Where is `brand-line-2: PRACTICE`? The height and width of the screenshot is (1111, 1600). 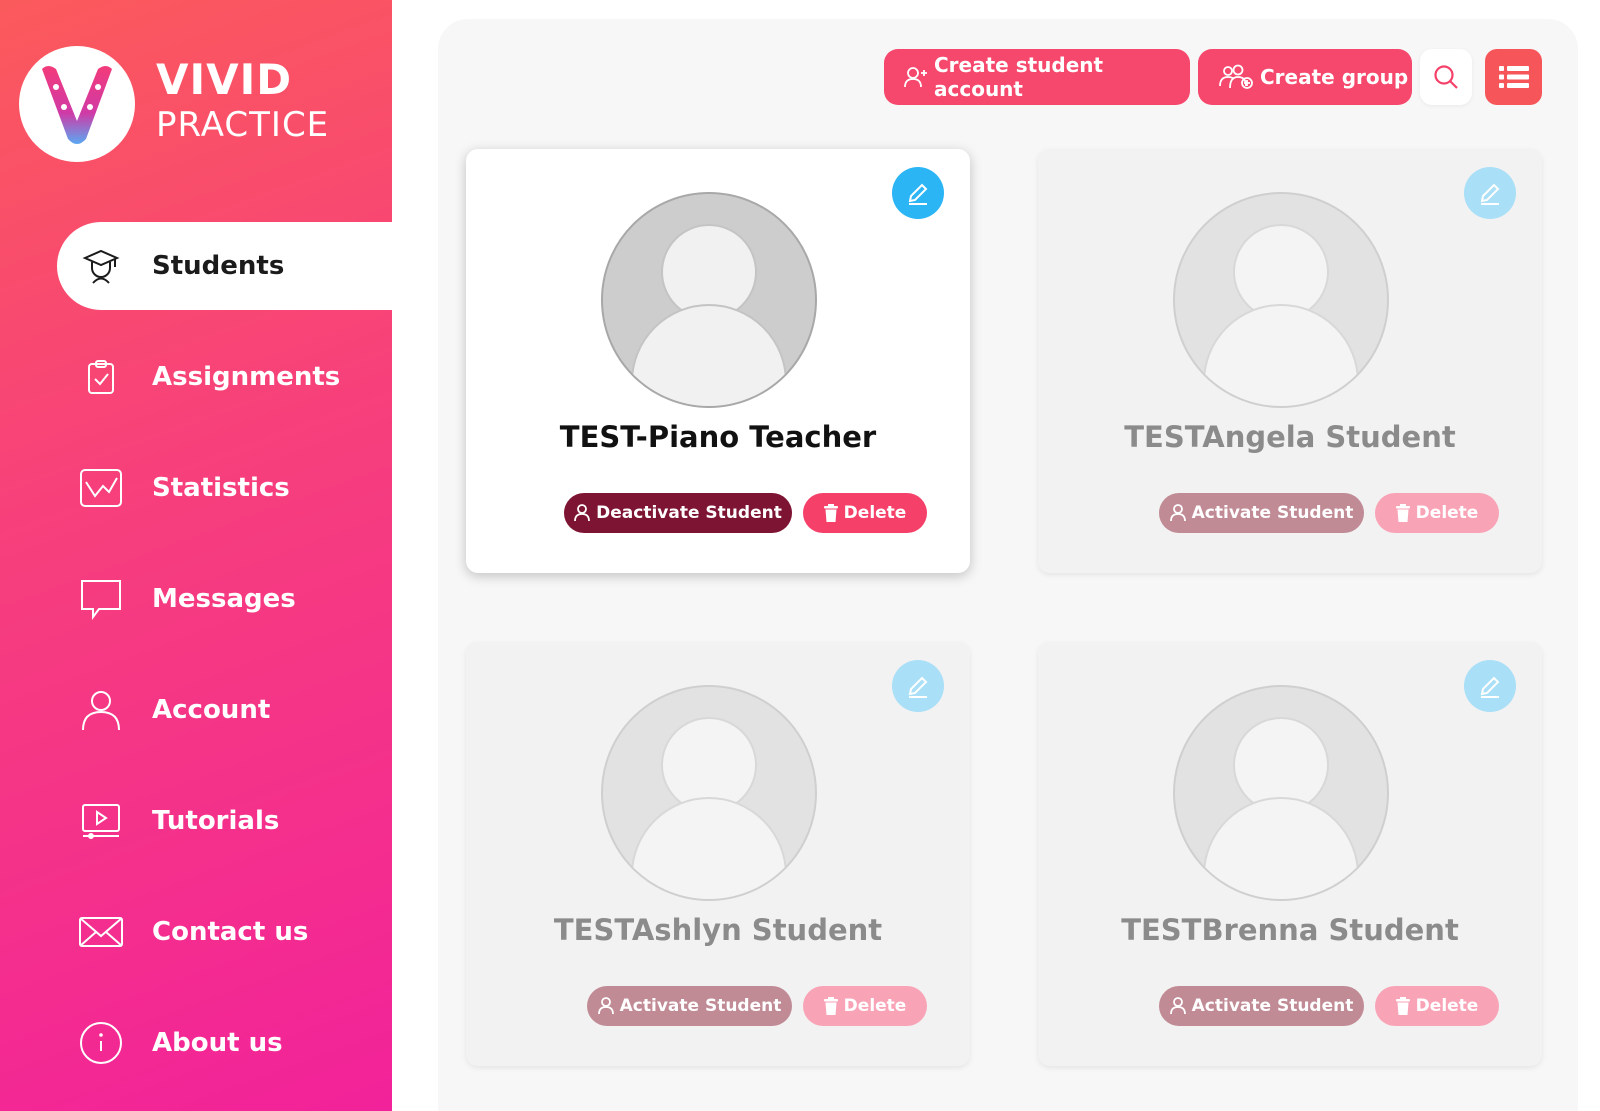 brand-line-2: PRACTICE is located at coordinates (243, 125).